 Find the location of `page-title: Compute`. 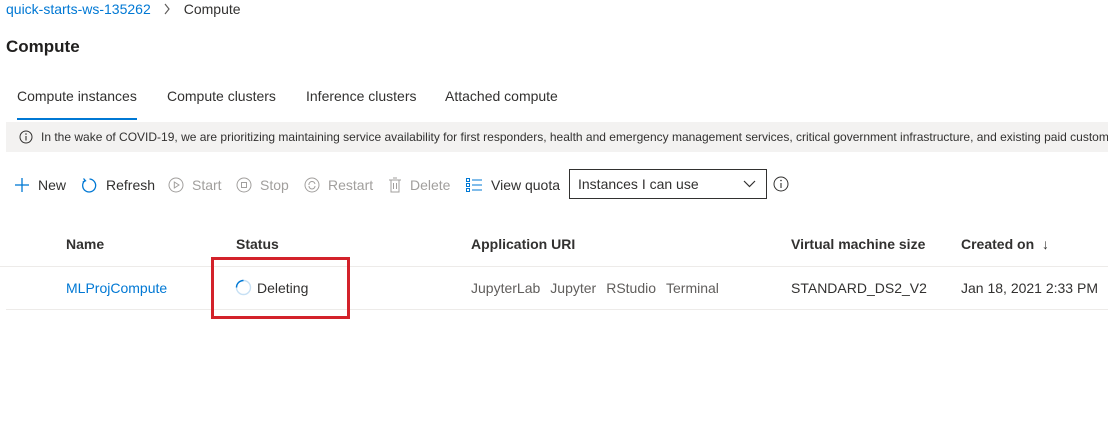

page-title: Compute is located at coordinates (43, 46).